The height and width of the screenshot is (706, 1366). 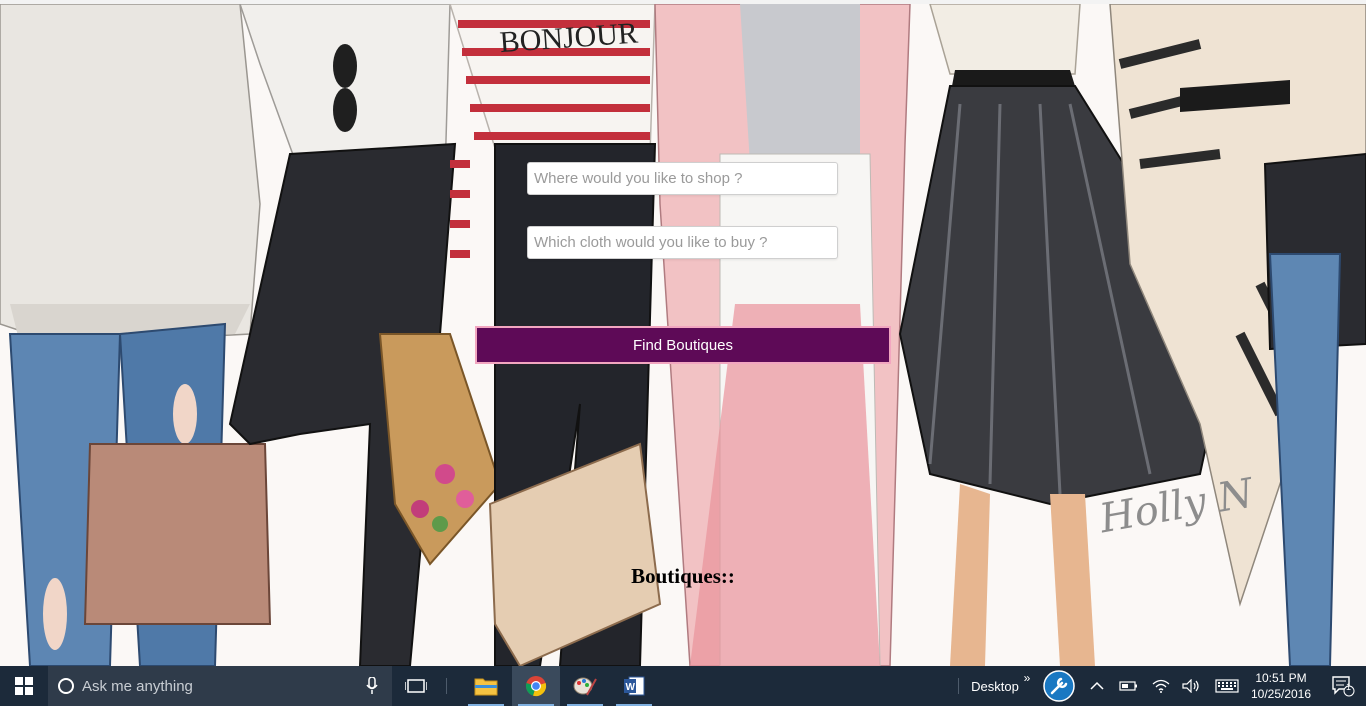 I want to click on boutiques-heading-text: Boutiques::, so click(x=683, y=576).